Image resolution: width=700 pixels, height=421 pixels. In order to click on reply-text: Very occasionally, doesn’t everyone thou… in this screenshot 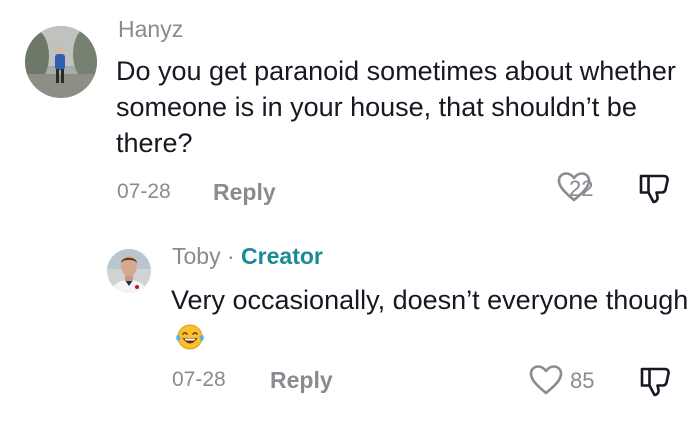, I will do `click(430, 300)`.